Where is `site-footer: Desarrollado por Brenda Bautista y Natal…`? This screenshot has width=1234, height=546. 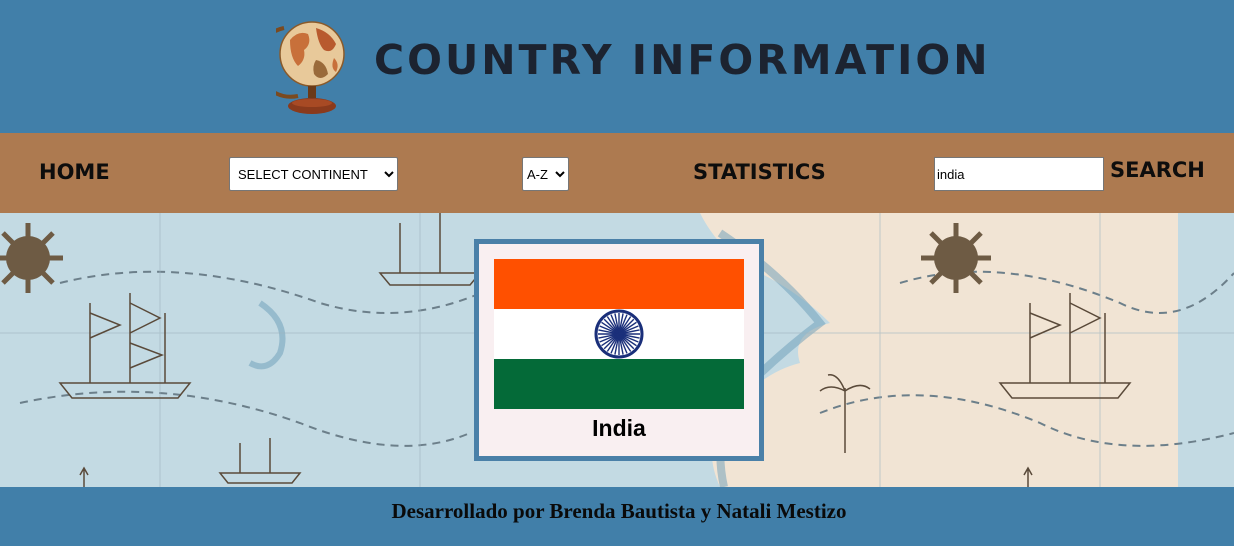 site-footer: Desarrollado por Brenda Bautista y Natal… is located at coordinates (617, 516).